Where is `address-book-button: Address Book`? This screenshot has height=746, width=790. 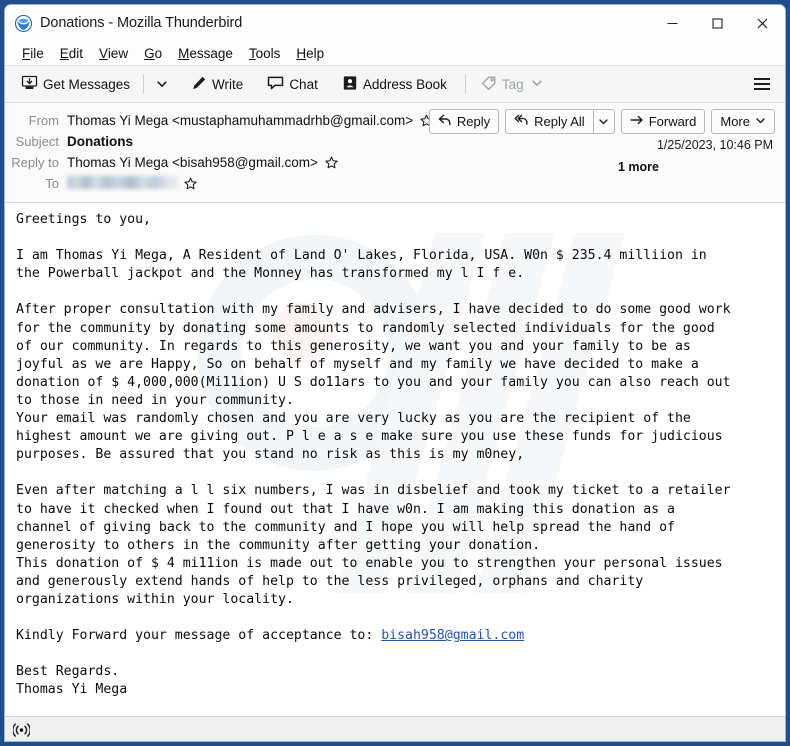
address-book-button: Address Book is located at coordinates (394, 84).